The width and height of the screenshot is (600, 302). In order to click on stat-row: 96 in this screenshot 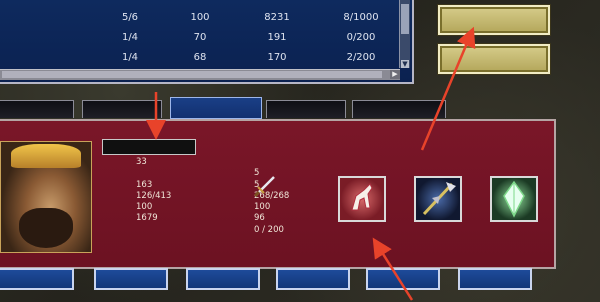, I will do `click(252, 218)`.